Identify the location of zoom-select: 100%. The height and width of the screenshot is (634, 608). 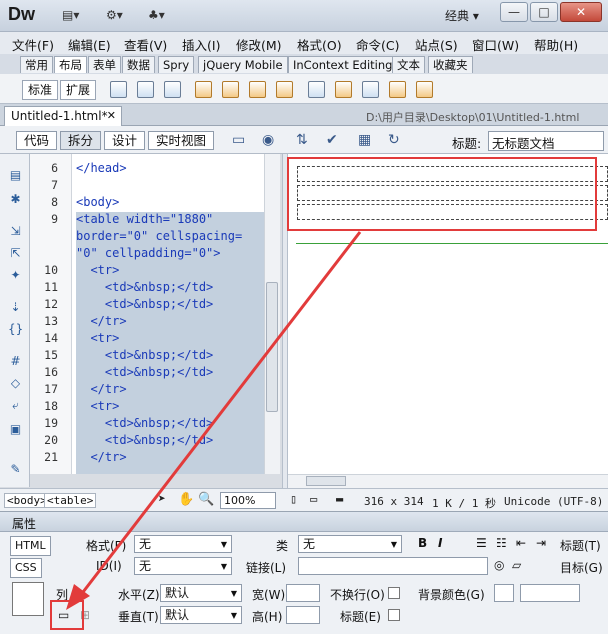
(248, 500).